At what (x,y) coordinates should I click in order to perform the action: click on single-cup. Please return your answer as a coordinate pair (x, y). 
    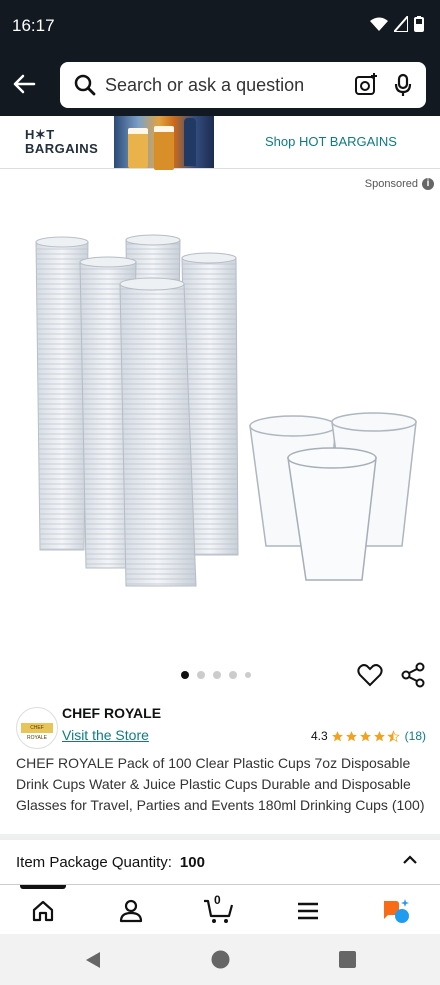
    Looking at the image, I should click on (332, 514).